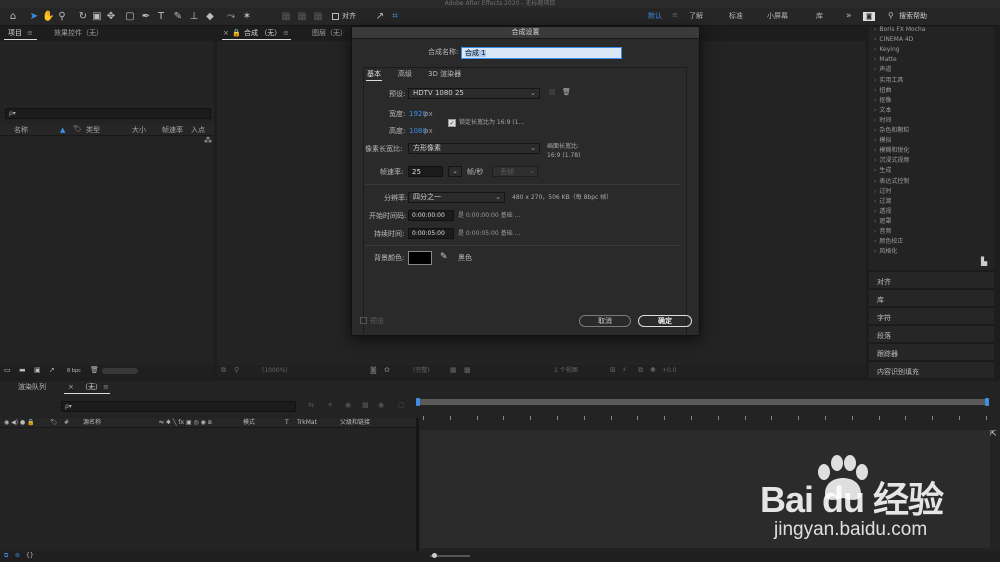 Image resolution: width=1000 pixels, height=562 pixels. Describe the element at coordinates (373, 370) in the screenshot. I see `snapshot-icon: ◙` at that location.